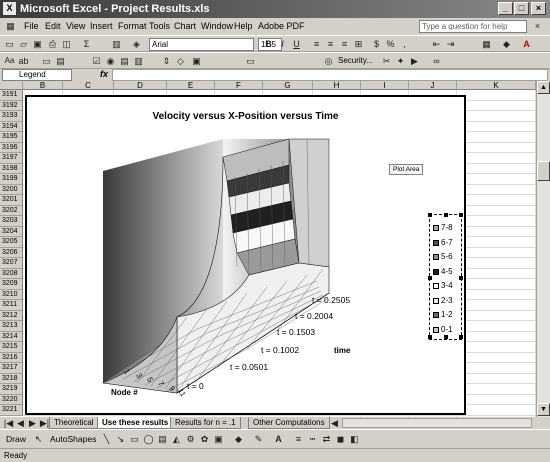 The width and height of the screenshot is (550, 462). Describe the element at coordinates (496, 85) in the screenshot. I see `column-header: K` at that location.